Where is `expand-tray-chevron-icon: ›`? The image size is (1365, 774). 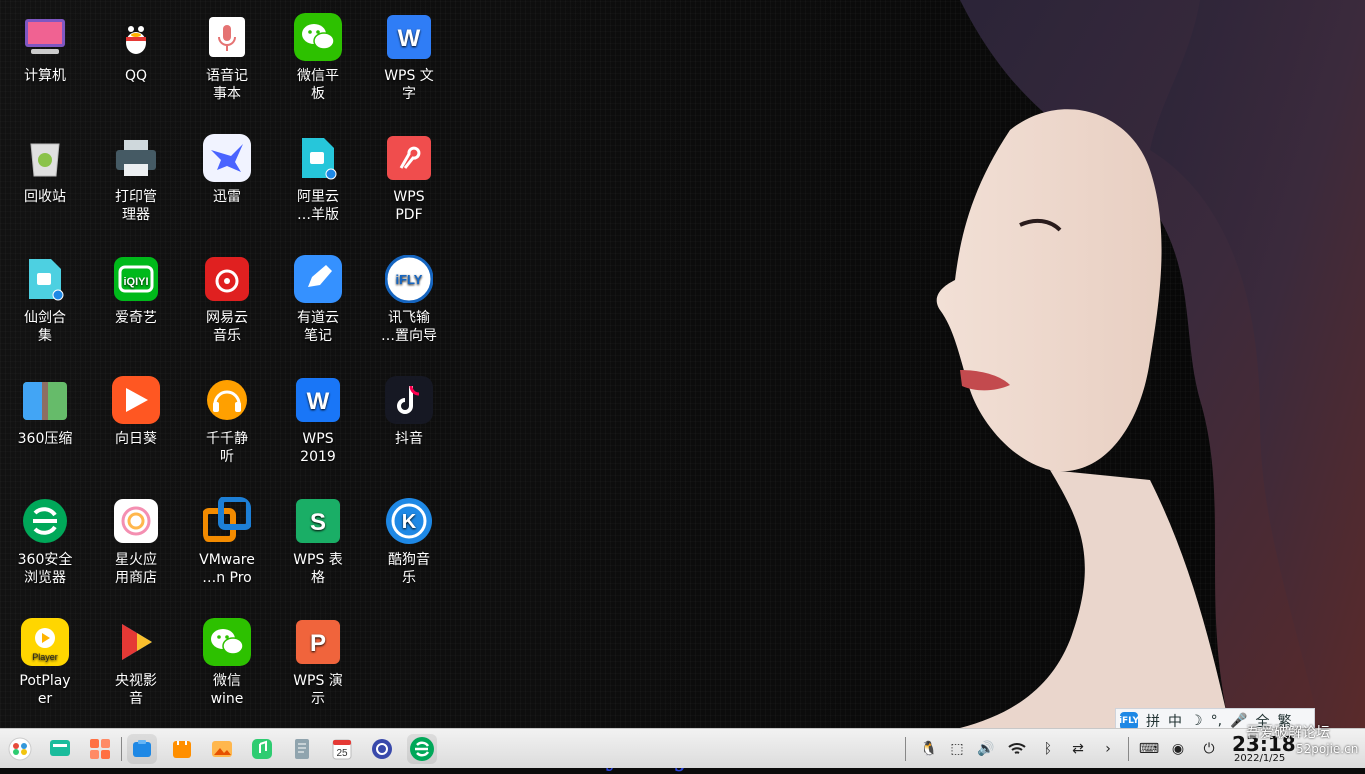
expand-tray-chevron-icon: › is located at coordinates (1108, 749).